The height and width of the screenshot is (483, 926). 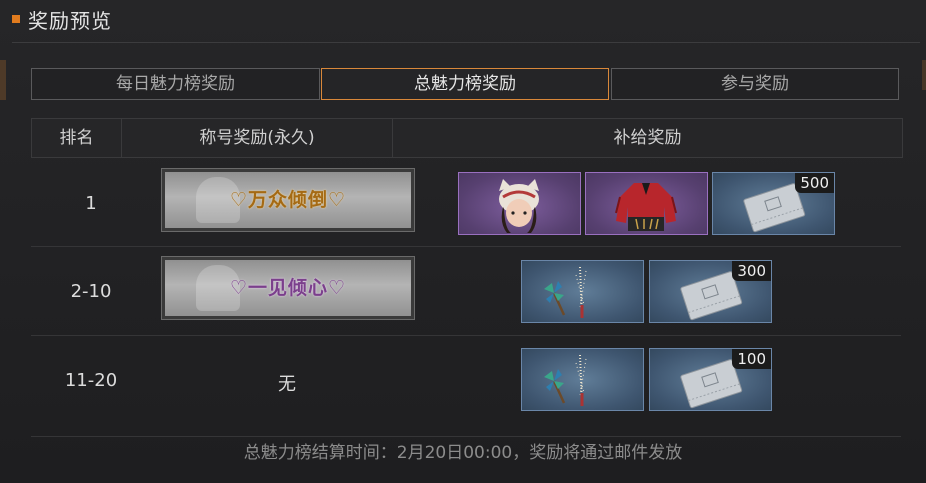 I want to click on title-divider, so click(x=466, y=42).